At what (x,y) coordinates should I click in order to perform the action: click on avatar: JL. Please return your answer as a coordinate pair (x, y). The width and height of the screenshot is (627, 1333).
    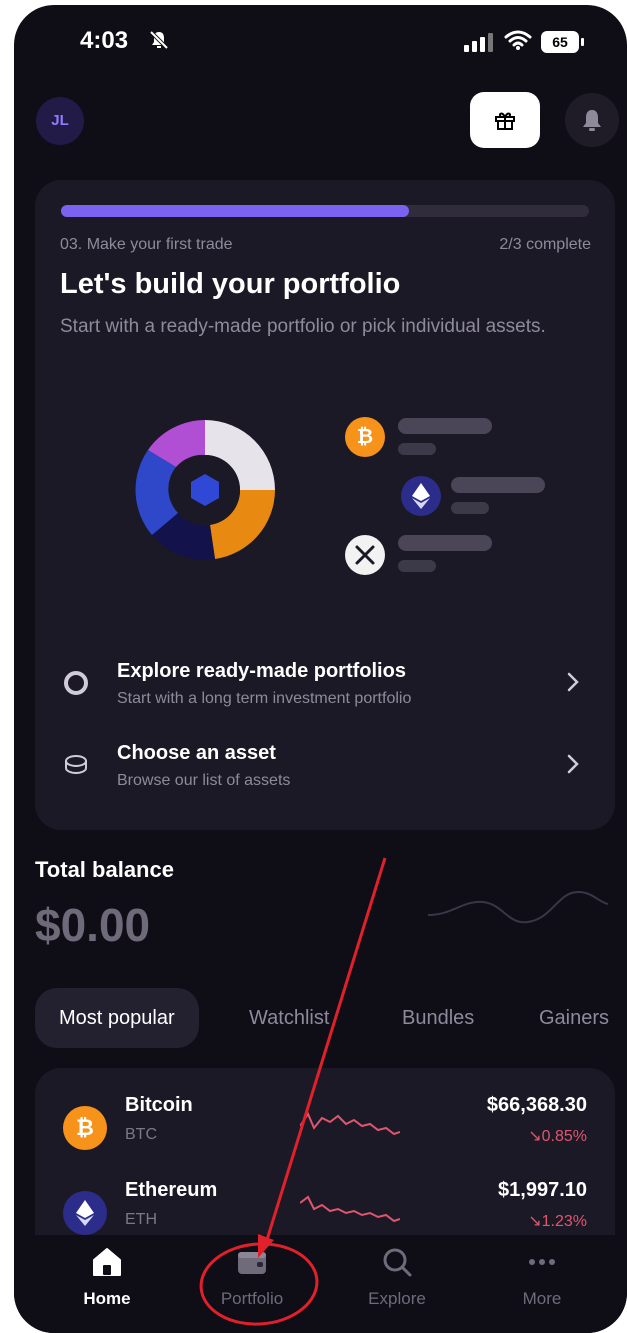
    Looking at the image, I should click on (60, 121).